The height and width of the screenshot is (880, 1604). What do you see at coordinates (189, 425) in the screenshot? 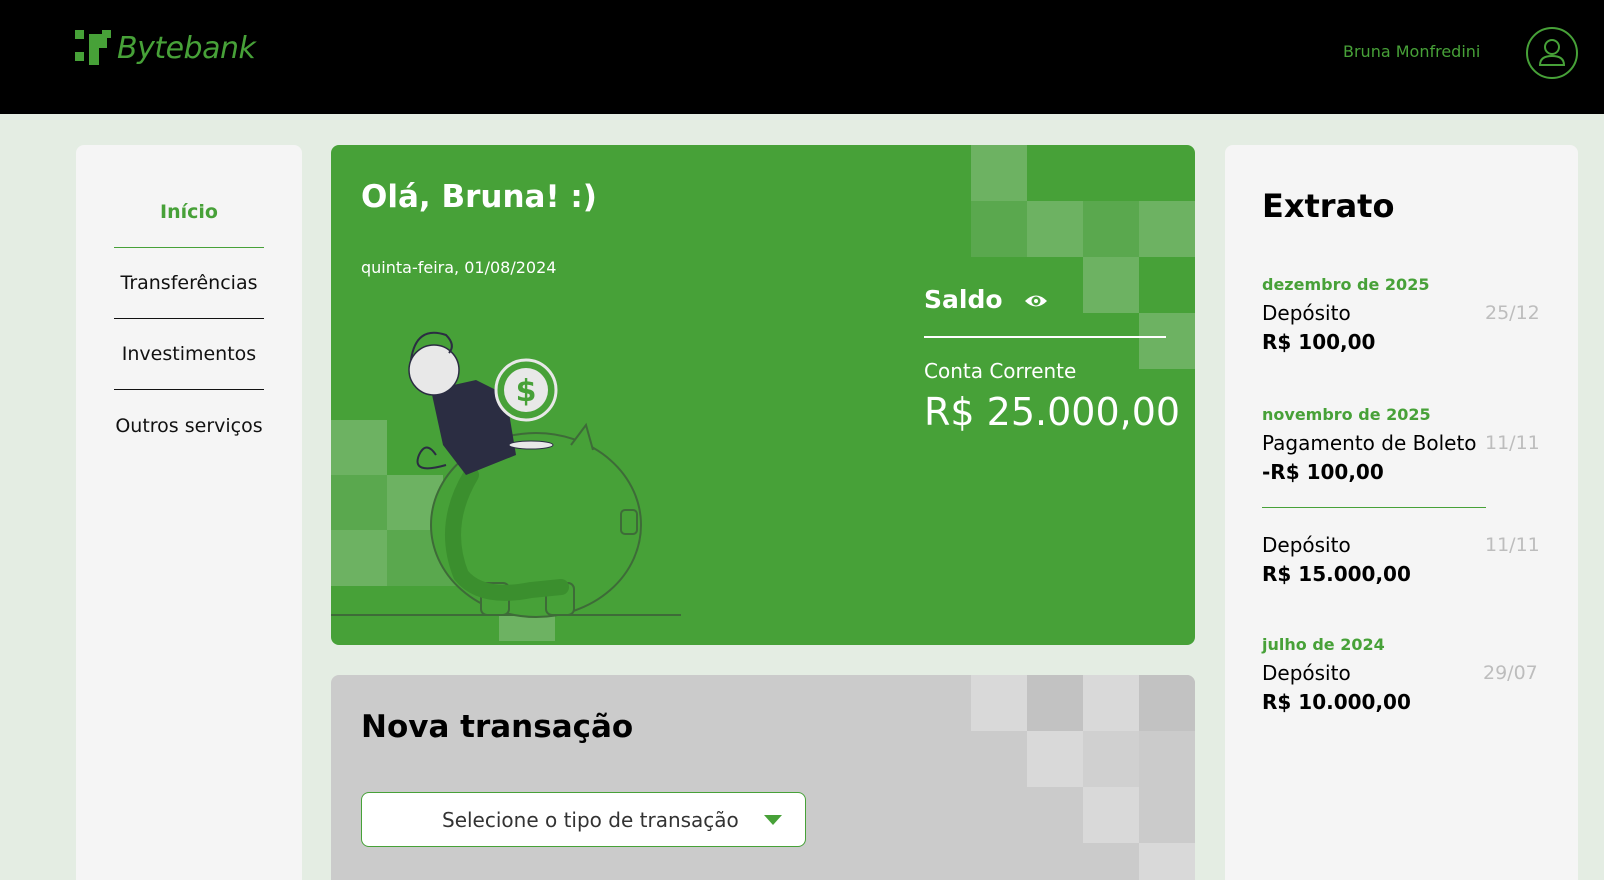
I see `sidebar-item-outros-servicos: Outros serviços` at bounding box center [189, 425].